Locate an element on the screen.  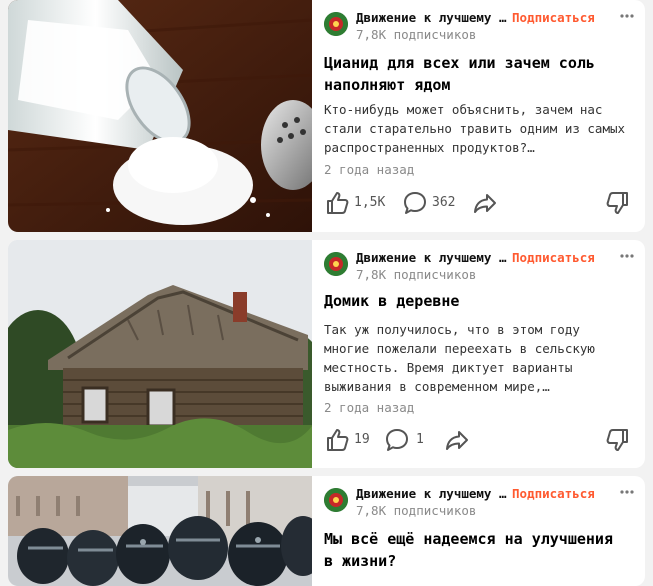
comment-count: 1 is located at coordinates (420, 439).